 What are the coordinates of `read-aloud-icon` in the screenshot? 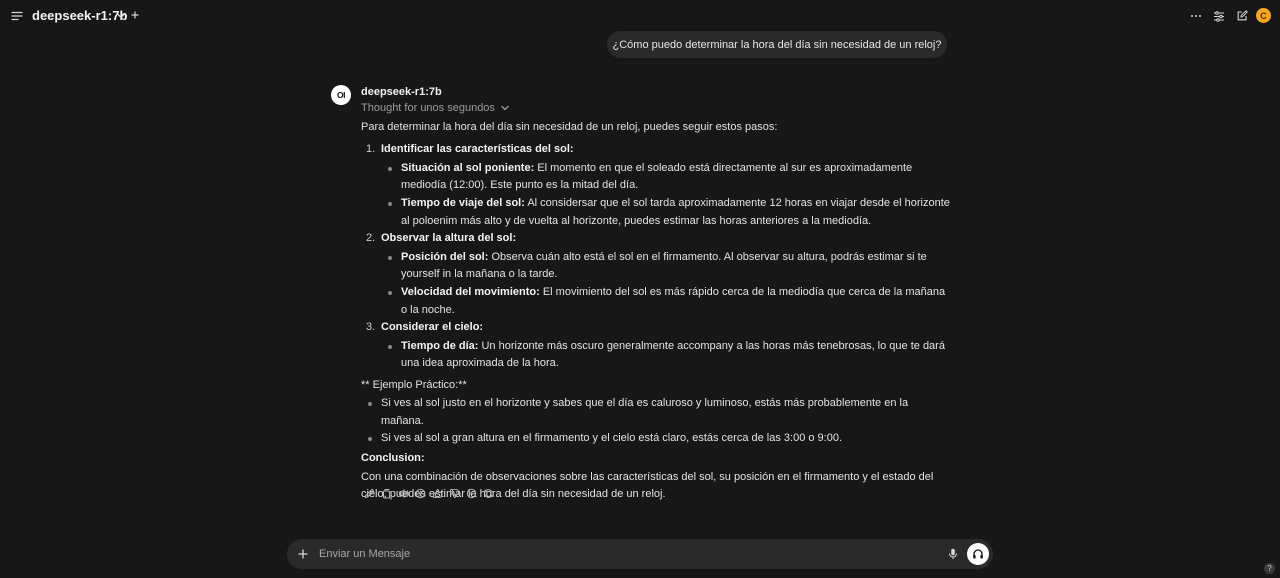 It's located at (403, 493).